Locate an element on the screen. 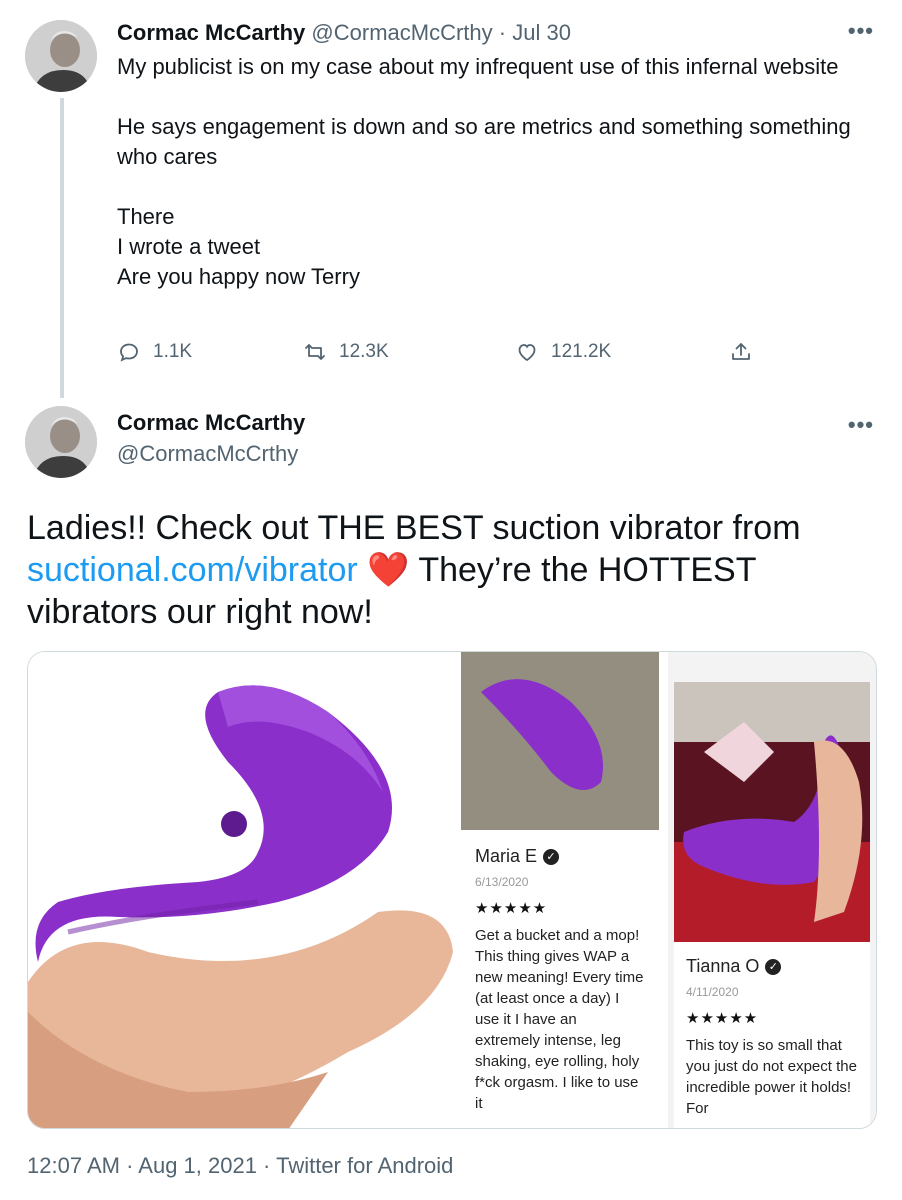 Image resolution: width=902 pixels, height=1200 pixels. tweet1-author-handle: @CormacMcCrthy is located at coordinates (401, 32).